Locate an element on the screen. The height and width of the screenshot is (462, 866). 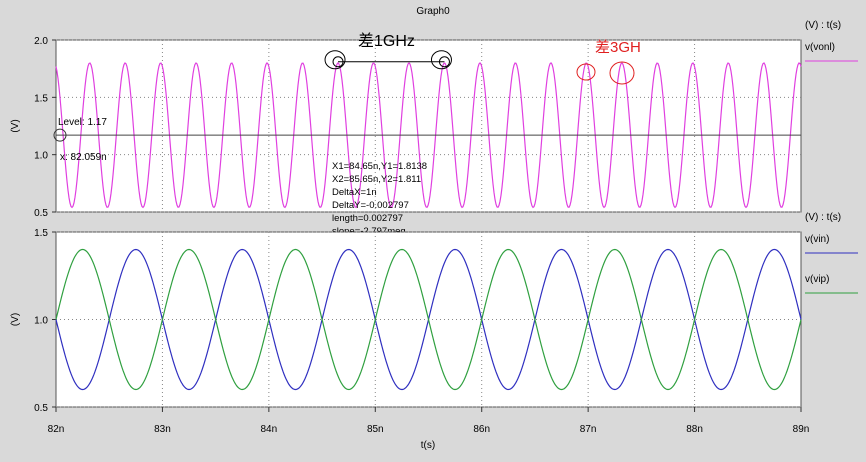
x-tick-label: 89n is located at coordinates (801, 429).